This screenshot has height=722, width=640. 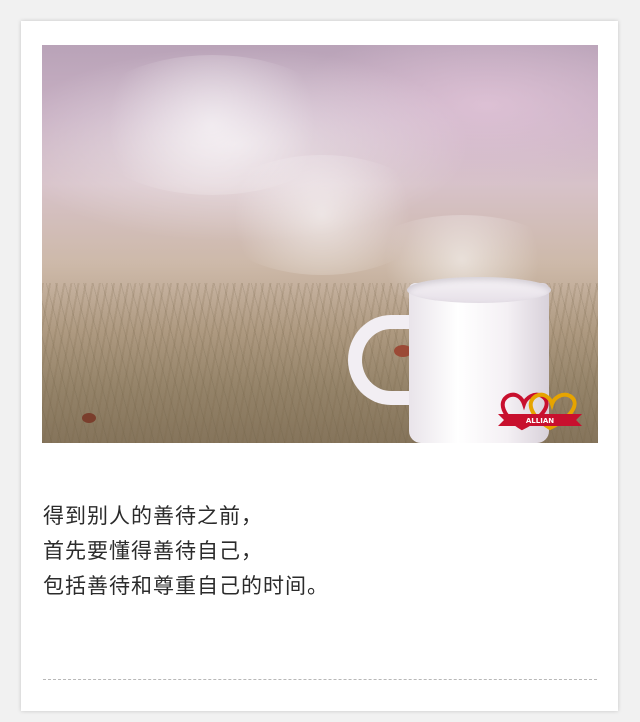 What do you see at coordinates (540, 421) in the screenshot?
I see `logo-text: ALLIAN` at bounding box center [540, 421].